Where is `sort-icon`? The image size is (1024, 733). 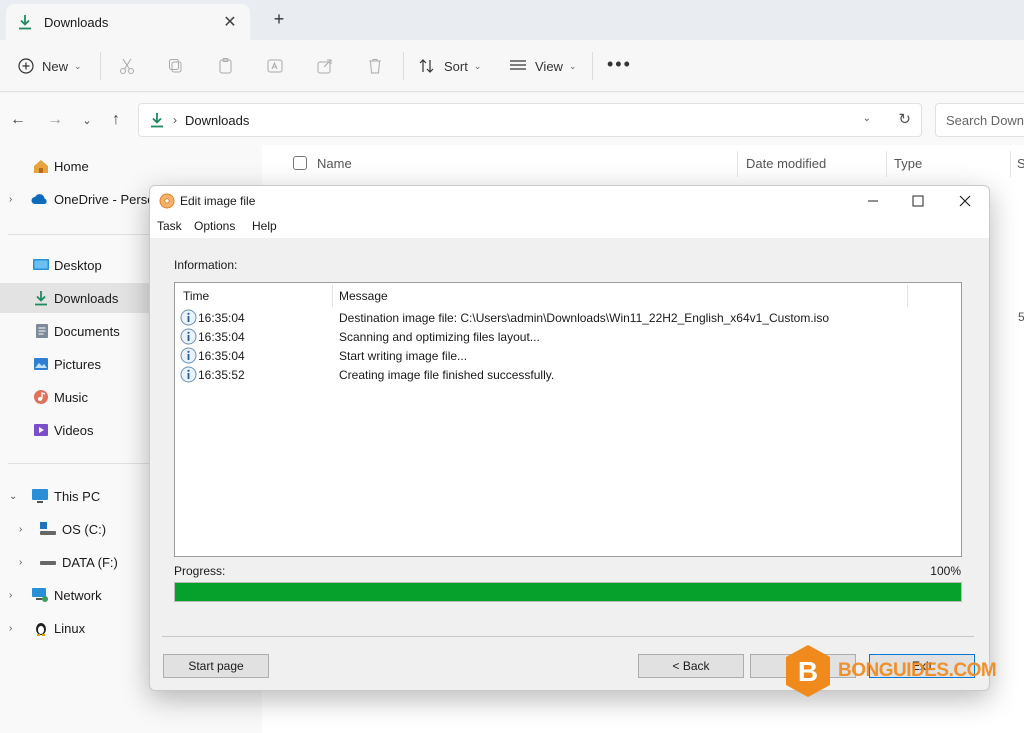
sort-icon is located at coordinates (426, 66).